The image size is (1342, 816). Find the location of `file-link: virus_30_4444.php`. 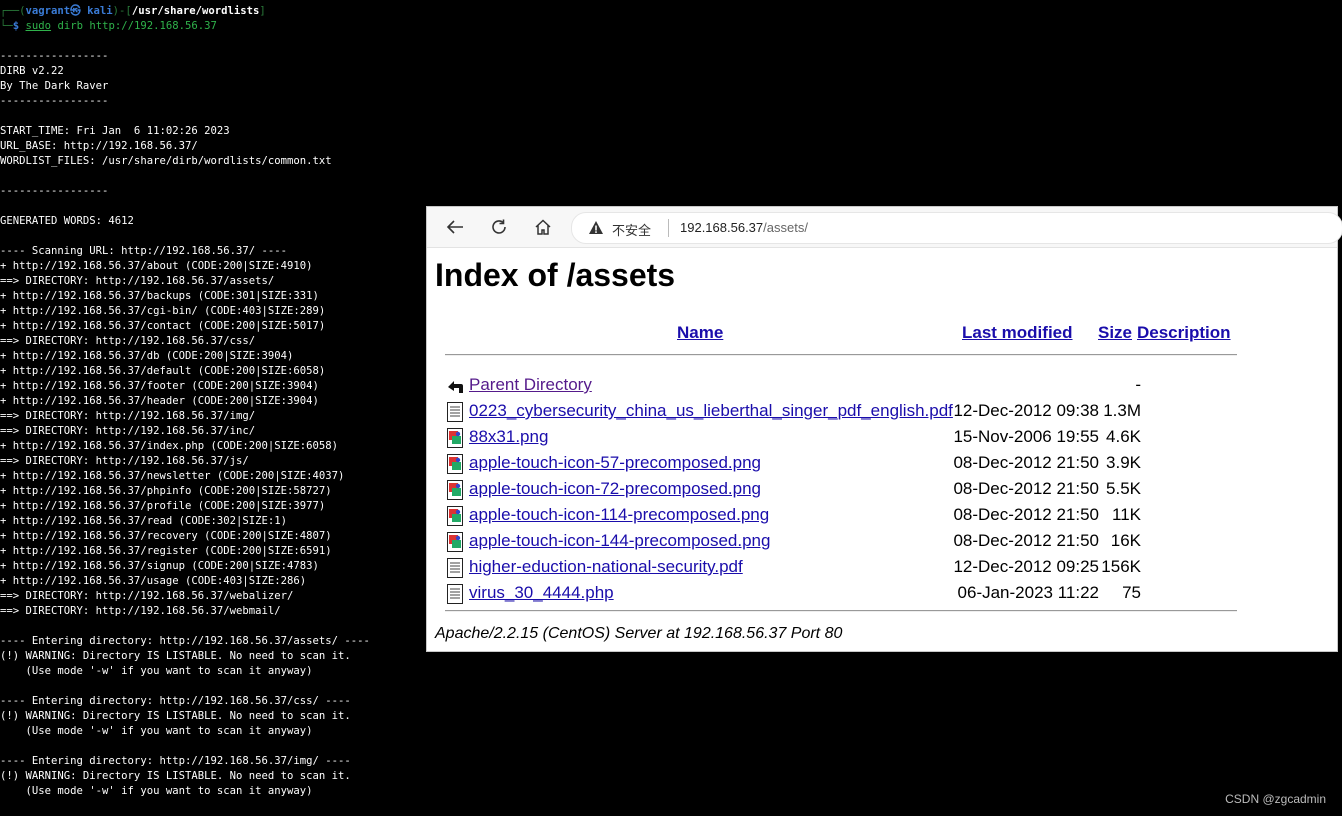

file-link: virus_30_4444.php is located at coordinates (541, 593).